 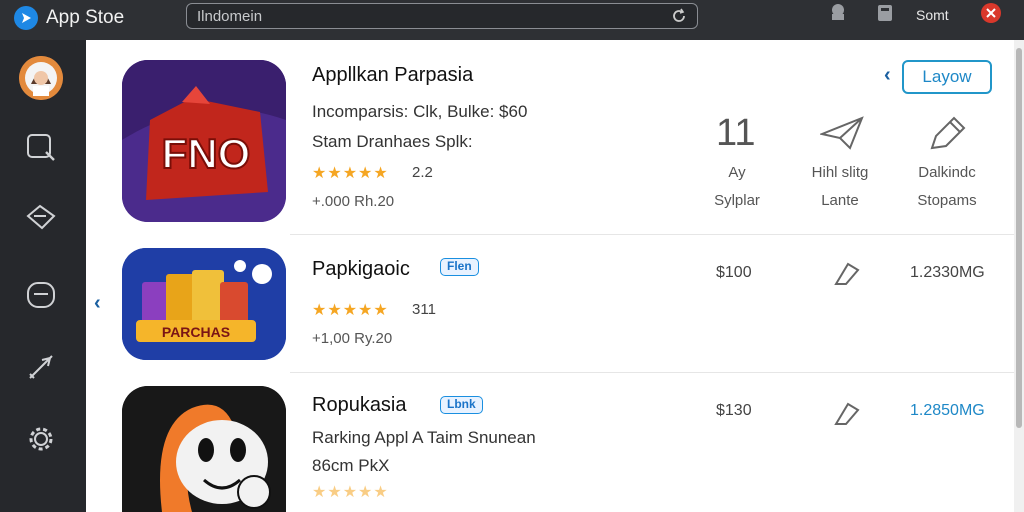 I want to click on col-price-2: $100, so click(x=734, y=272).